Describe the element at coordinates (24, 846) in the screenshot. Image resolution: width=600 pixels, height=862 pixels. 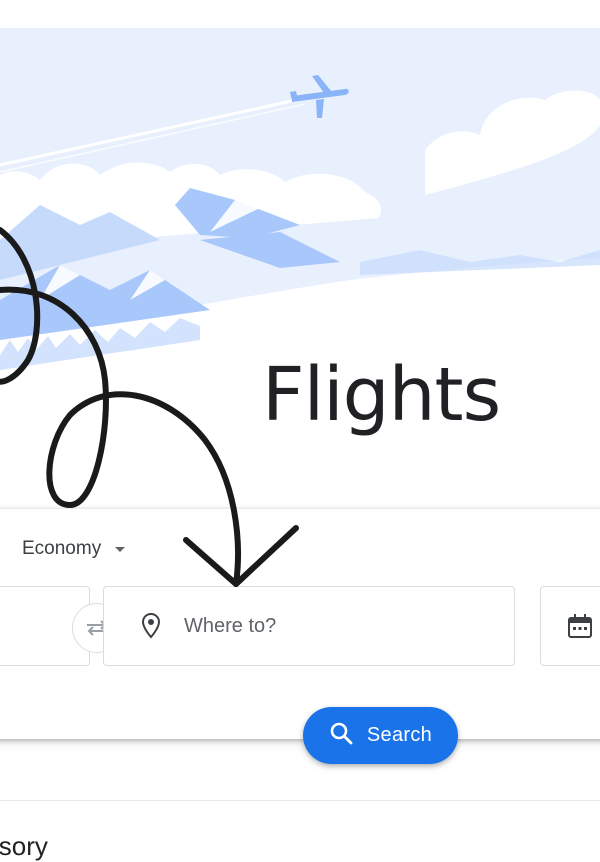
I see `advisory-heading: visory` at that location.